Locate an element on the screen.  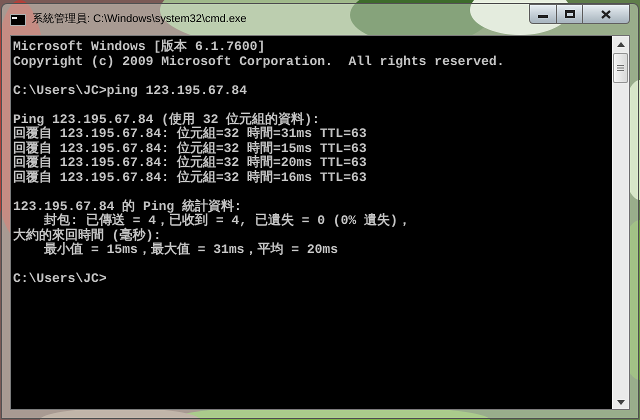
console-line: 123.195.67.84 的 Ping 統計資料: is located at coordinates (128, 207).